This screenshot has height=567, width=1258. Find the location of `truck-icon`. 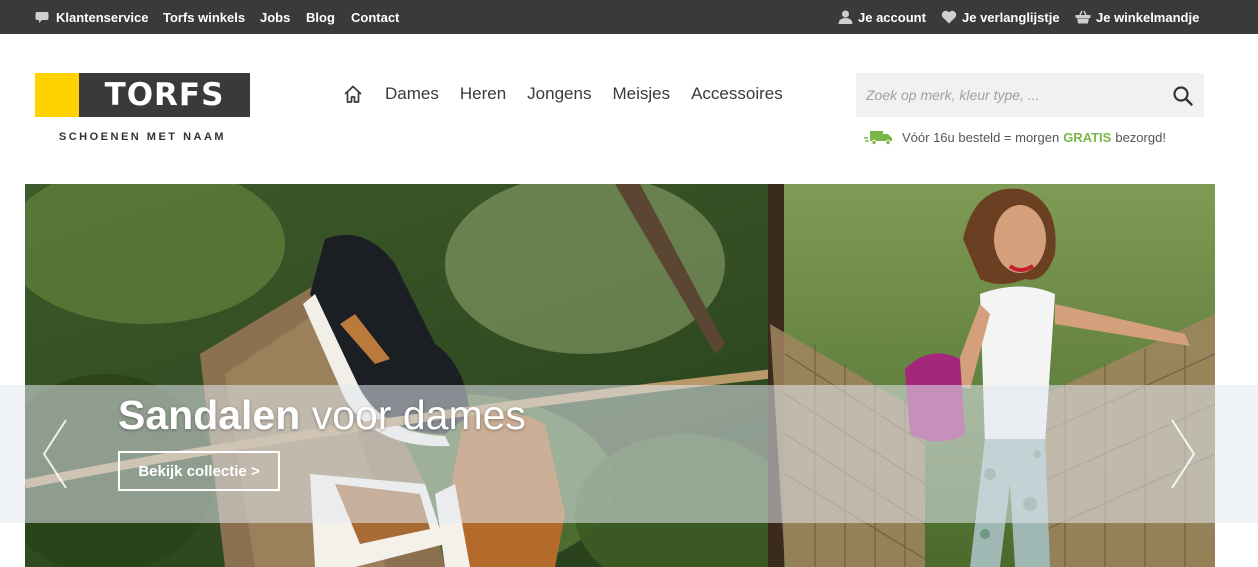

truck-icon is located at coordinates (878, 138).